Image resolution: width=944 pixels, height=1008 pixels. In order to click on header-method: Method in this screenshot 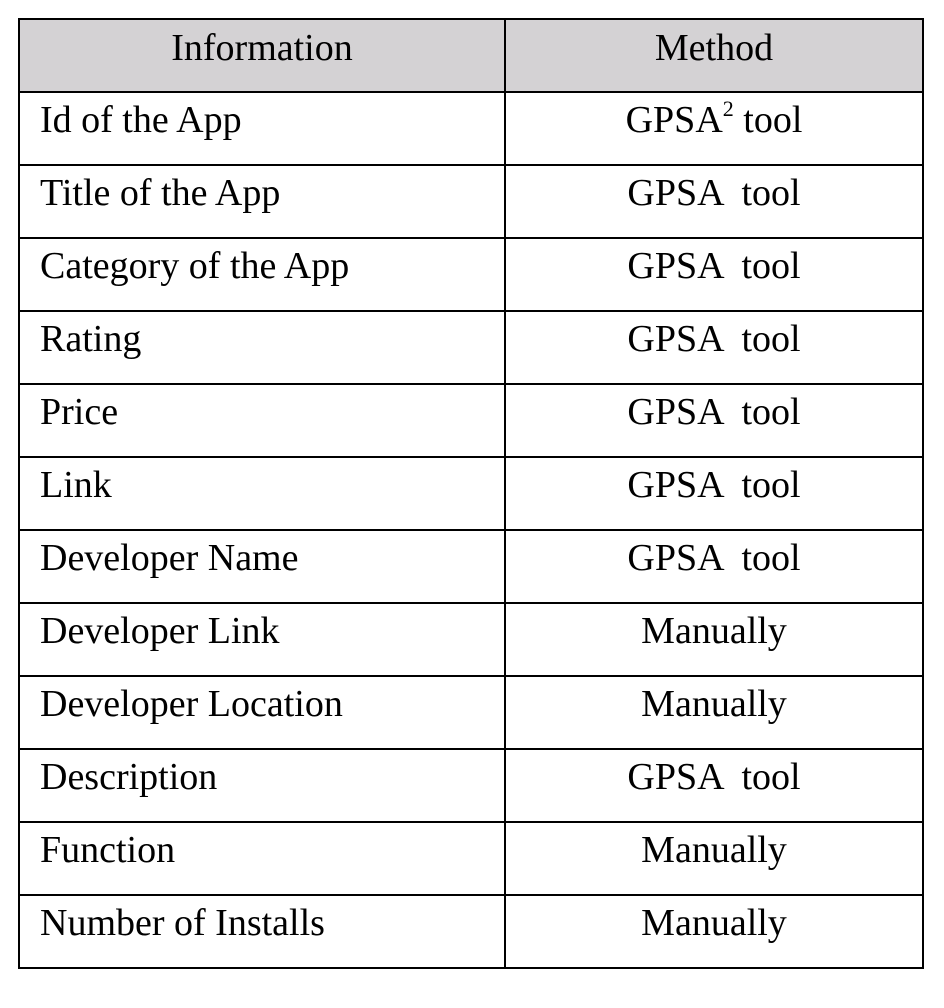, I will do `click(714, 55)`.